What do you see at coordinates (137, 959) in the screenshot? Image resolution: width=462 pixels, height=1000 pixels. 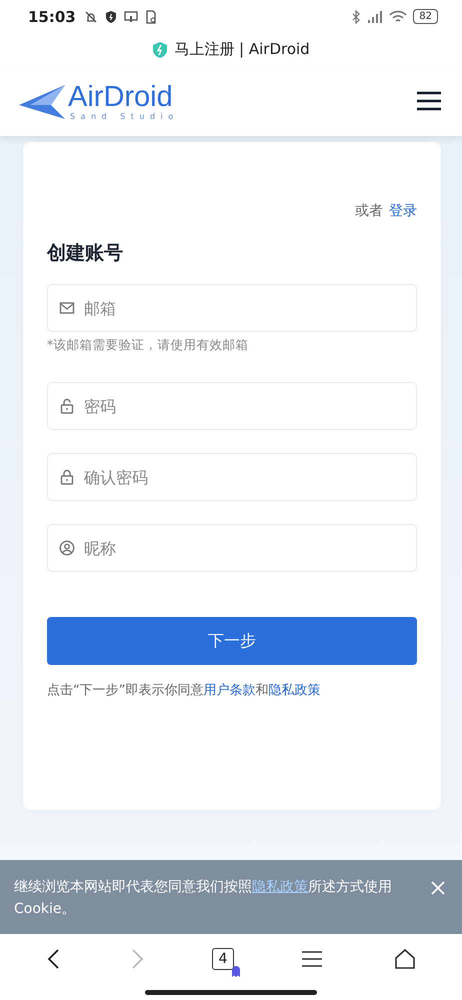 I see `forward-icon` at bounding box center [137, 959].